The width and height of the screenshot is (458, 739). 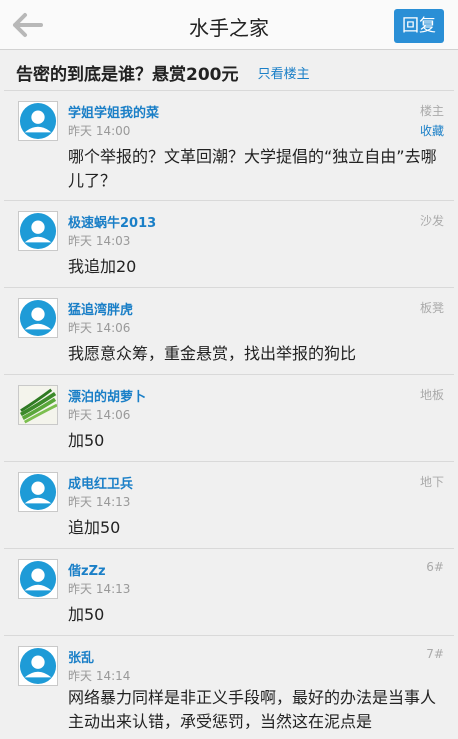 I want to click on top-bar: 水手之家 回复, so click(x=229, y=25).